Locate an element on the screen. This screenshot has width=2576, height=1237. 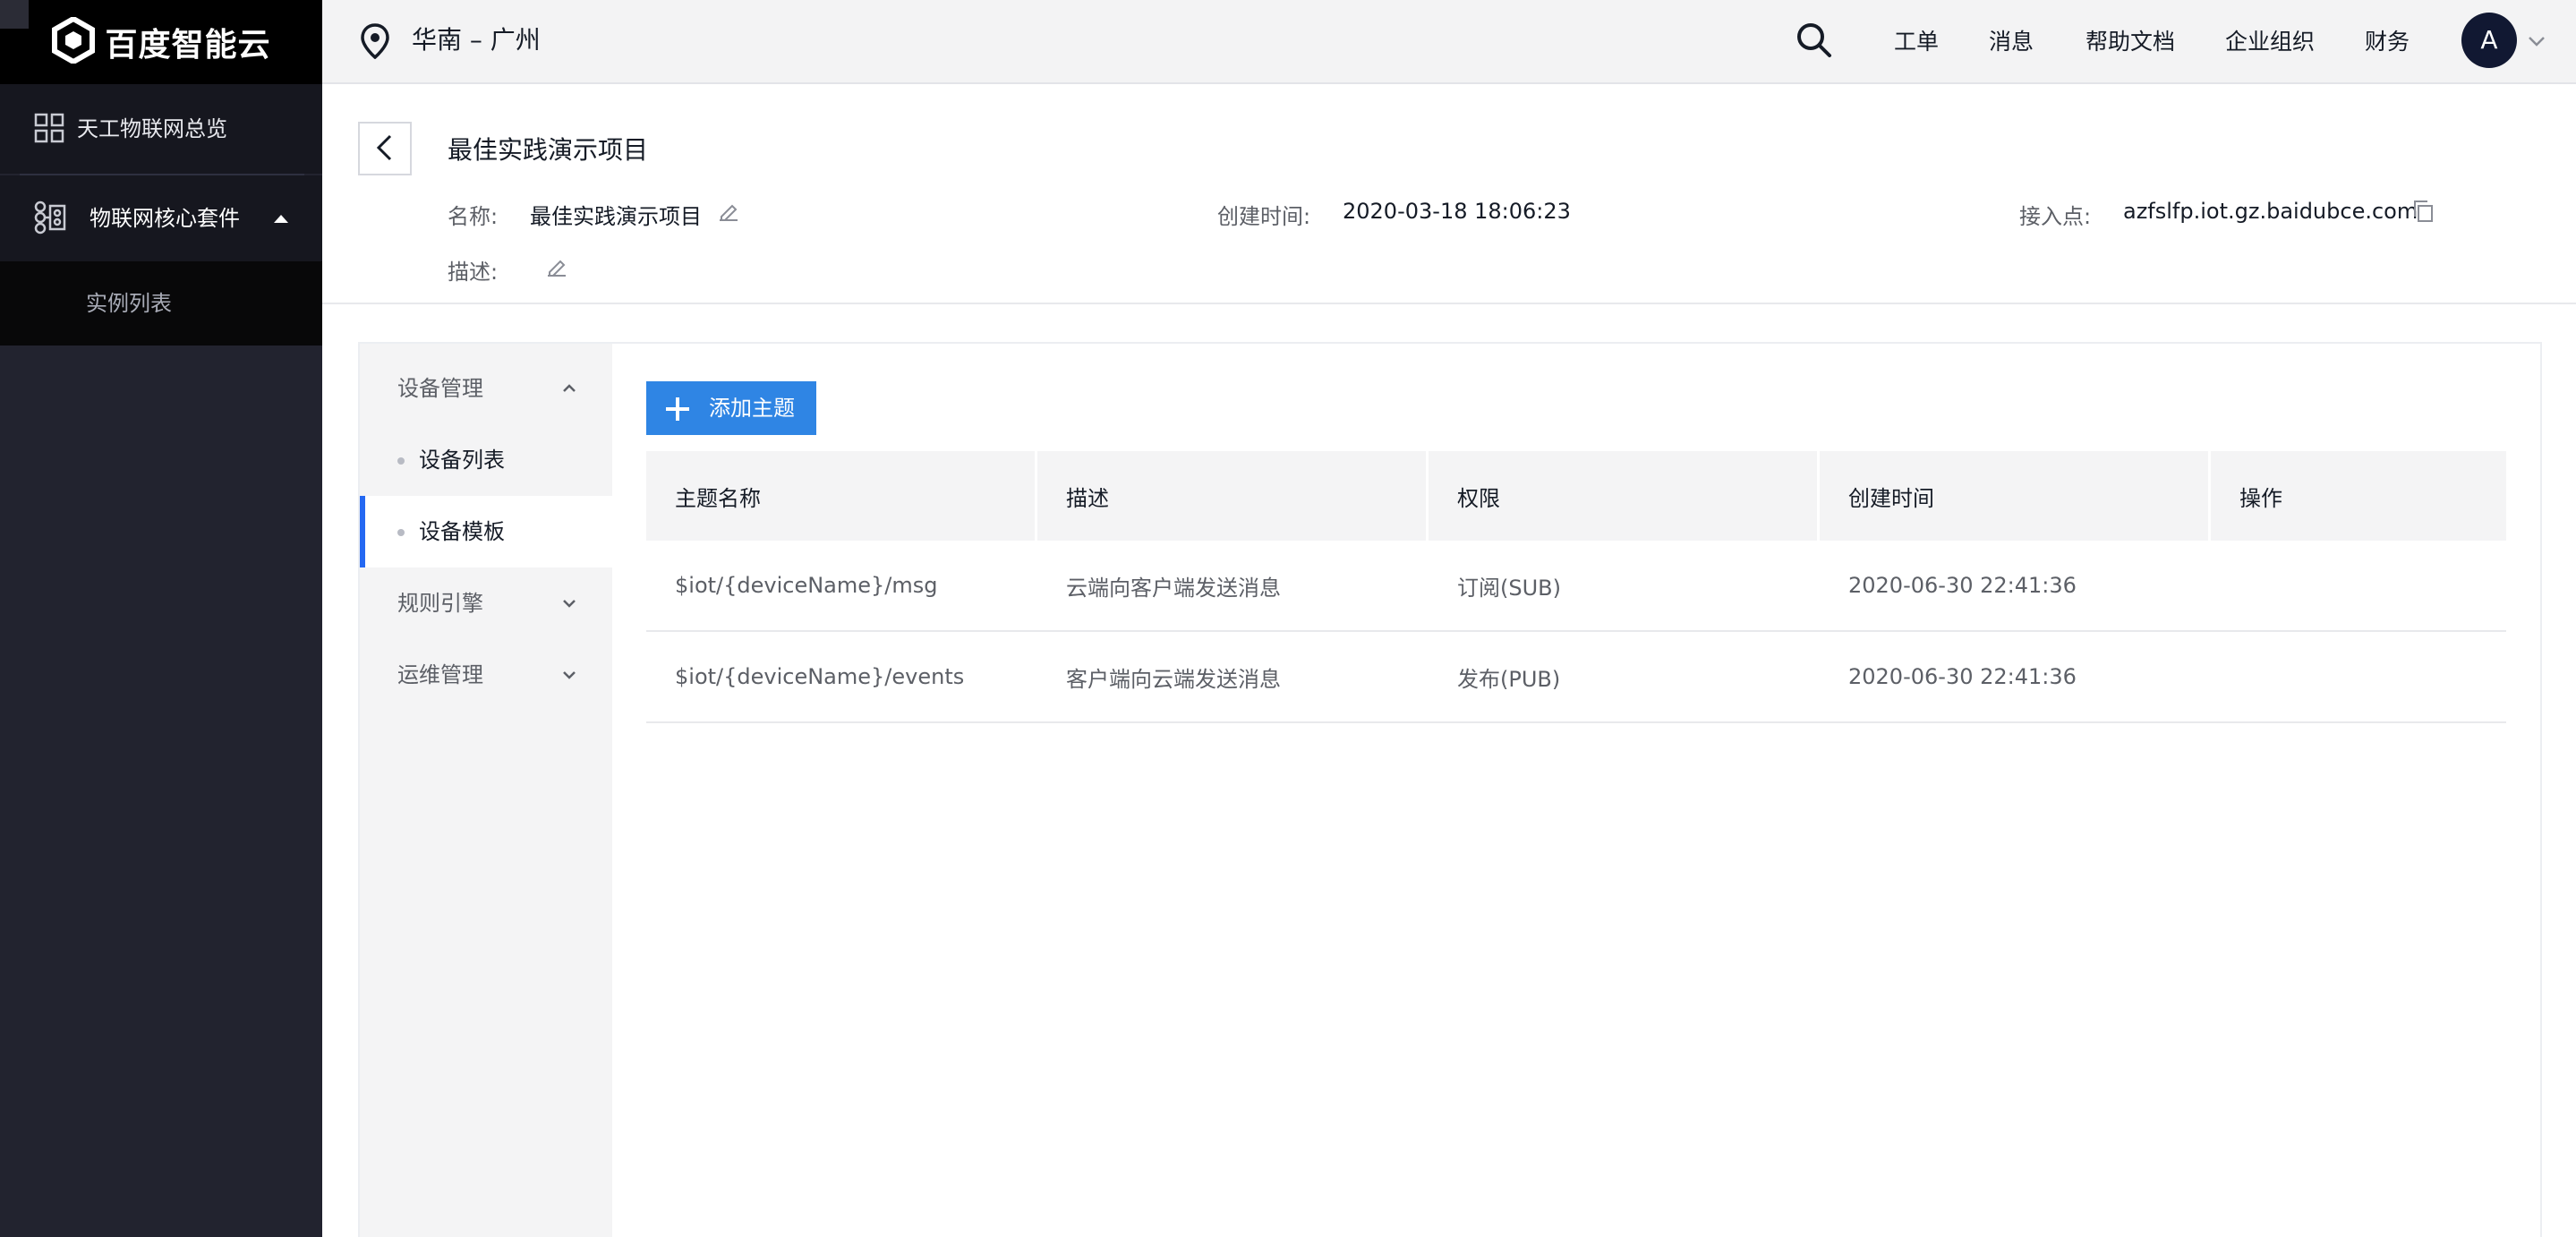
subnav-group-label: 运维管理 is located at coordinates (440, 674).